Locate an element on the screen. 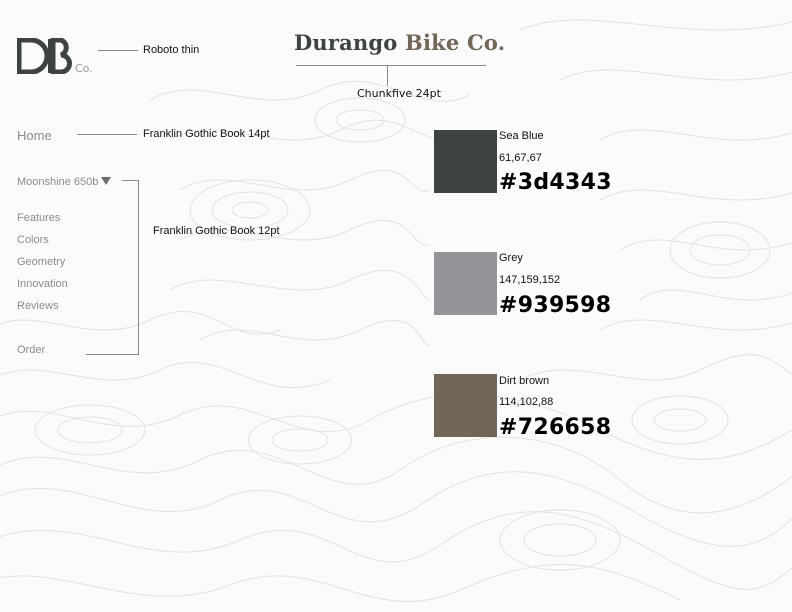  brand-title: Durango Bike Co. is located at coordinates (399, 42).